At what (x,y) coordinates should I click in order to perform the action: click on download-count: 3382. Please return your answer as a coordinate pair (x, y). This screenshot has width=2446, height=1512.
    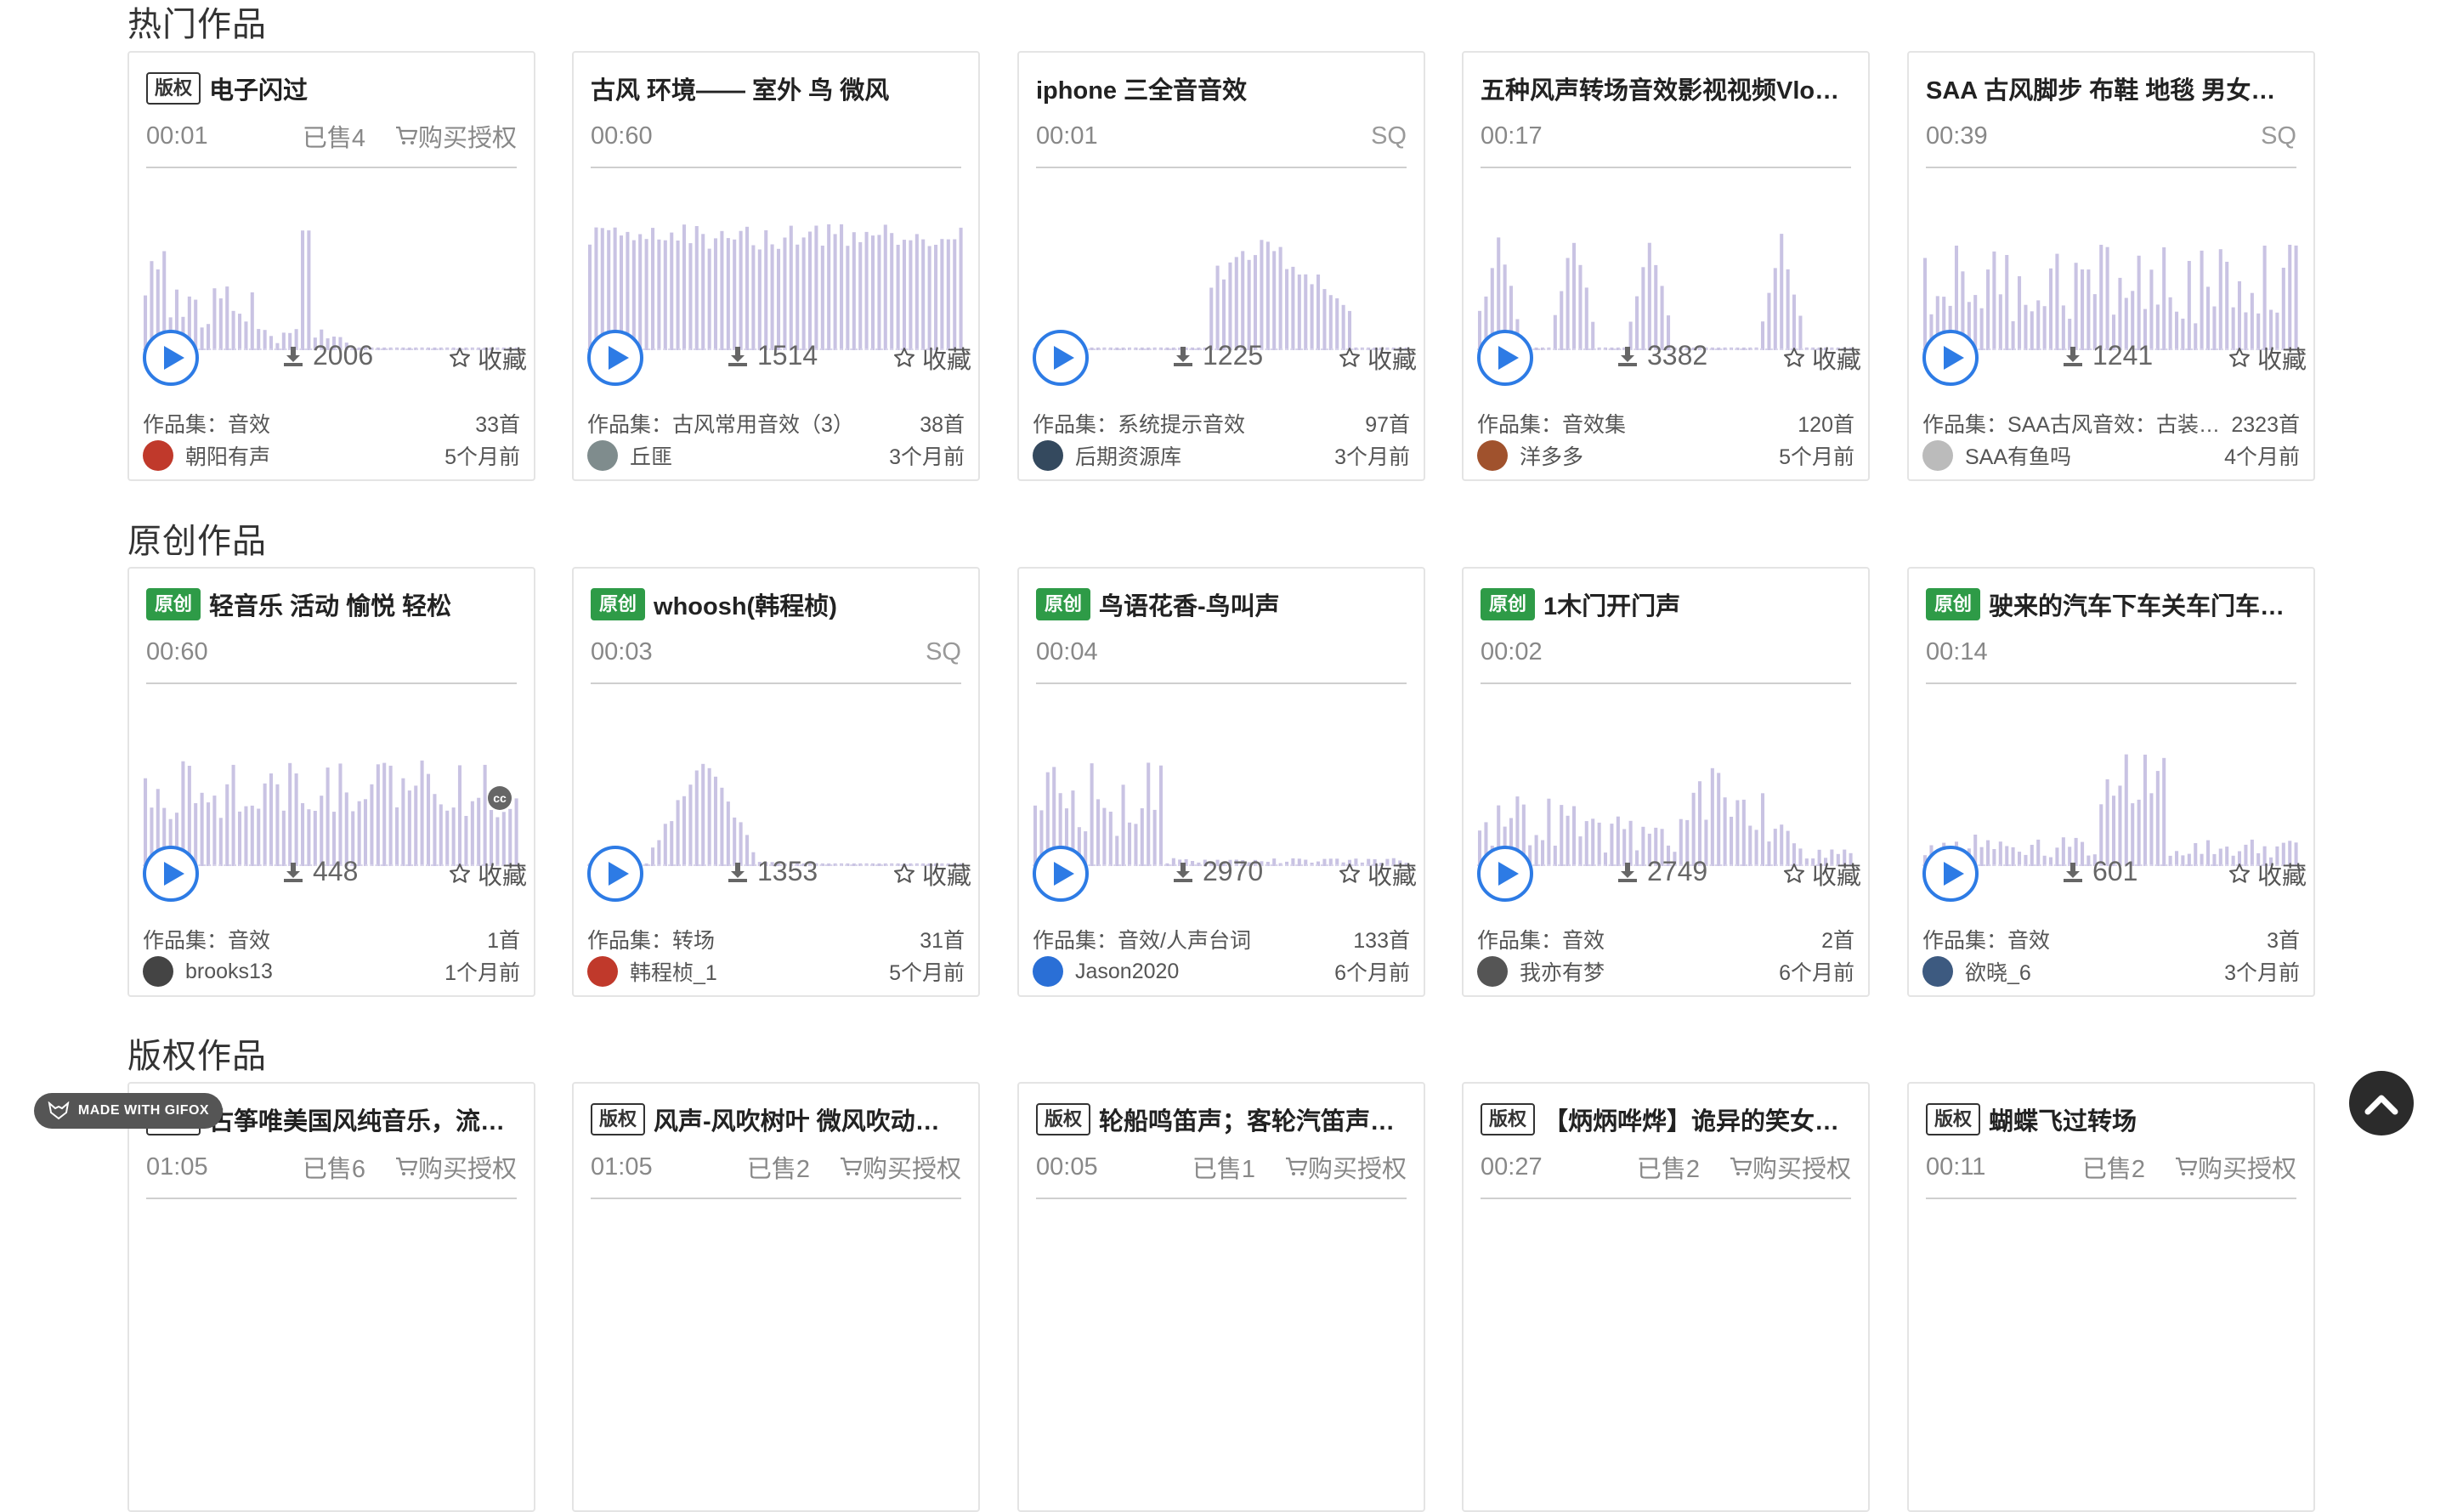
    Looking at the image, I should click on (1662, 355).